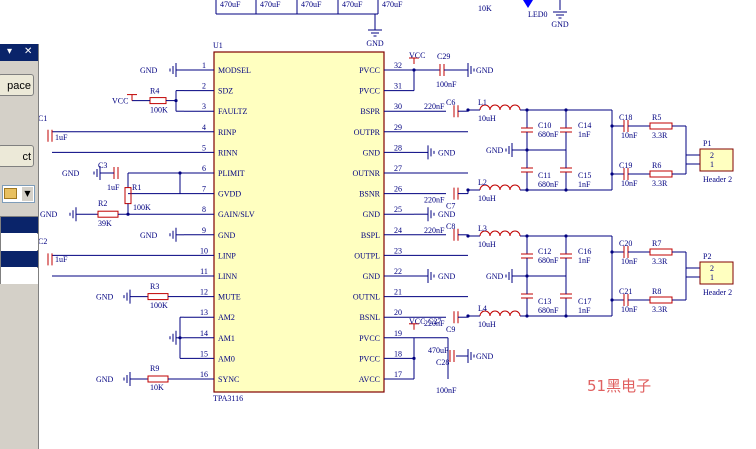  Describe the element at coordinates (154, 91) in the screenshot. I see `component-ref: R4` at that location.